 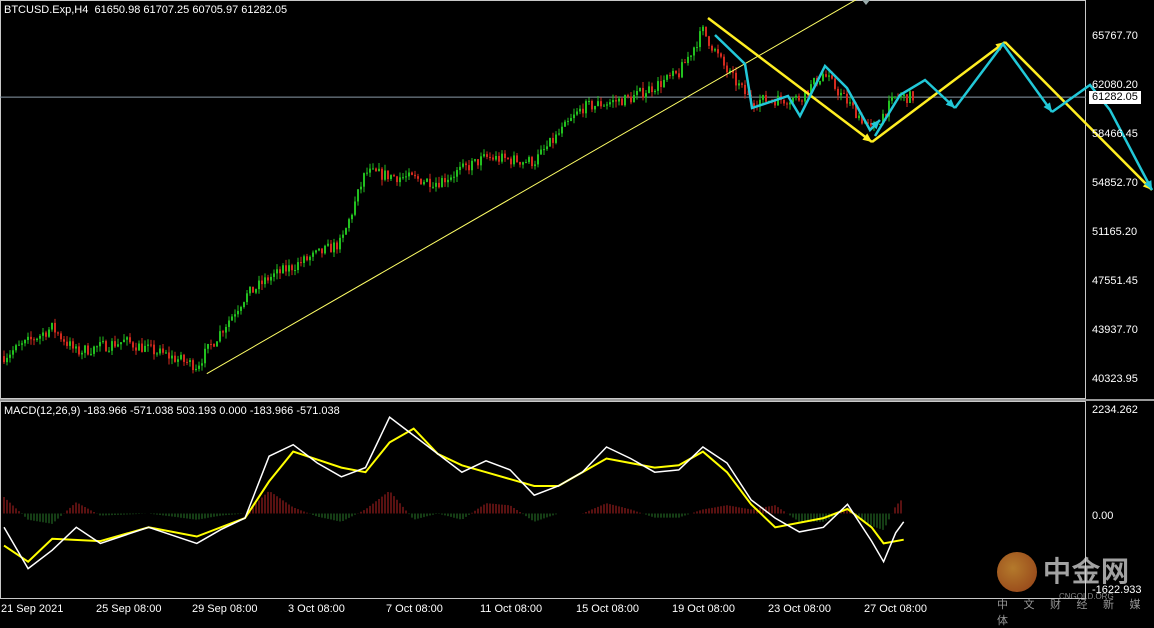 What do you see at coordinates (1115, 183) in the screenshot?
I see `price-tick: 54852.70` at bounding box center [1115, 183].